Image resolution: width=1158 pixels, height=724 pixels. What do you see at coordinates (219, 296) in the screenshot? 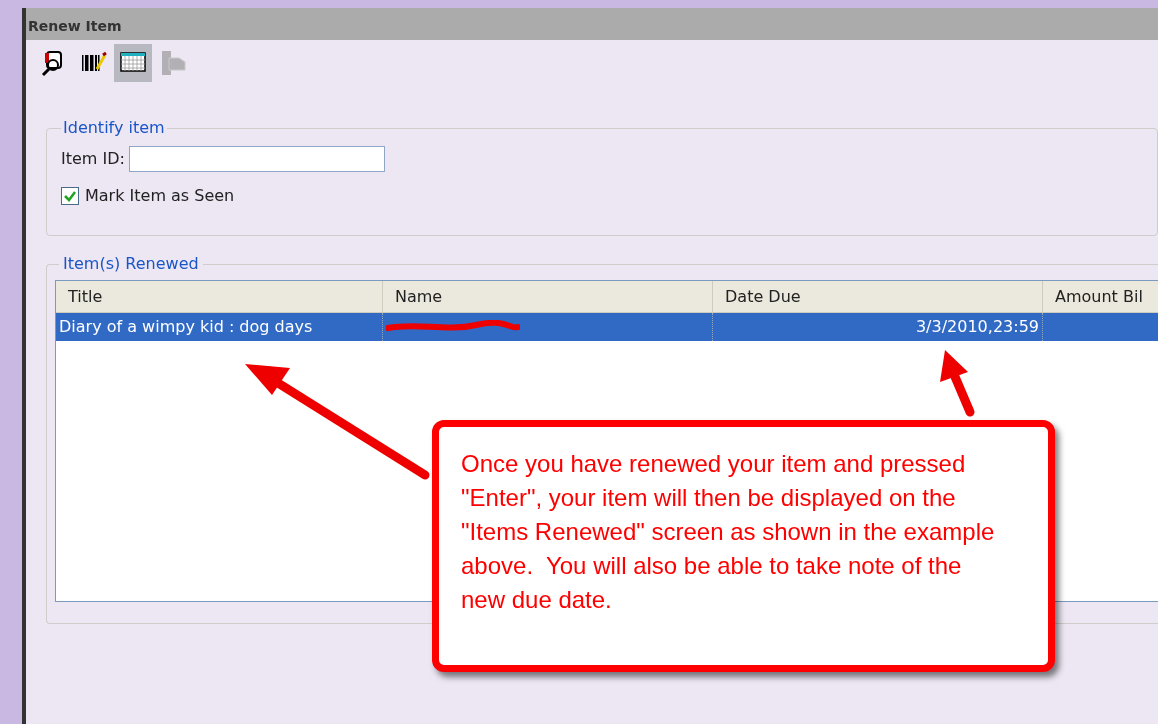
I see `column-header: Title` at bounding box center [219, 296].